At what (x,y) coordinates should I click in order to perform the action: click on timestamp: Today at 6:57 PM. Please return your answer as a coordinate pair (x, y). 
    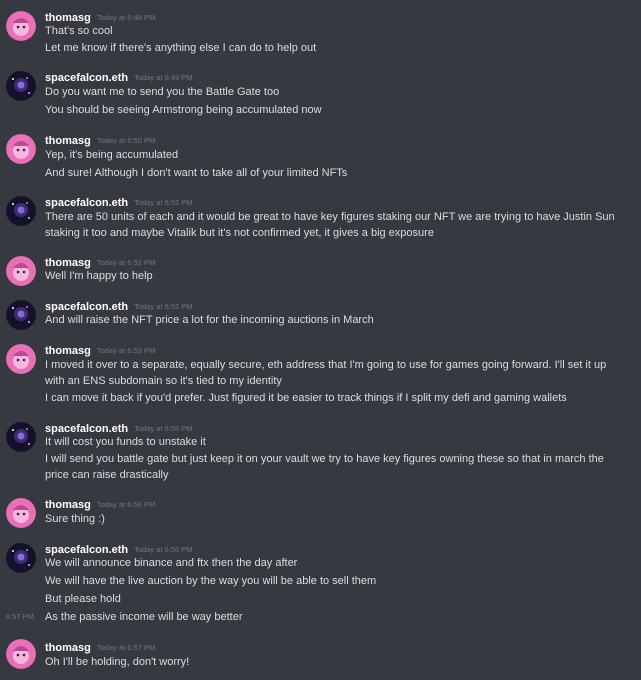
    Looking at the image, I should click on (126, 647).